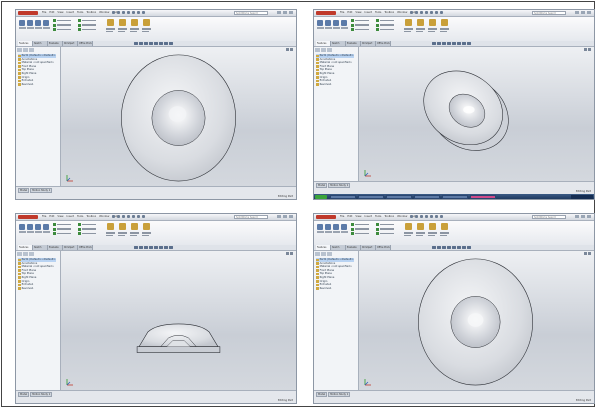 The image size is (597, 409). Describe the element at coordinates (421, 12) in the screenshot. I see `save-icon` at that location.